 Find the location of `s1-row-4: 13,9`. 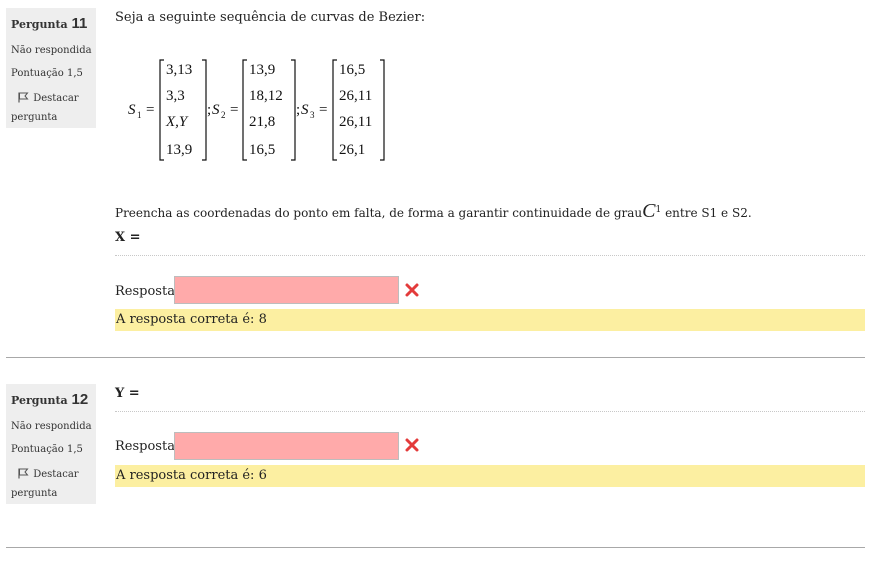

s1-row-4: 13,9 is located at coordinates (179, 150).